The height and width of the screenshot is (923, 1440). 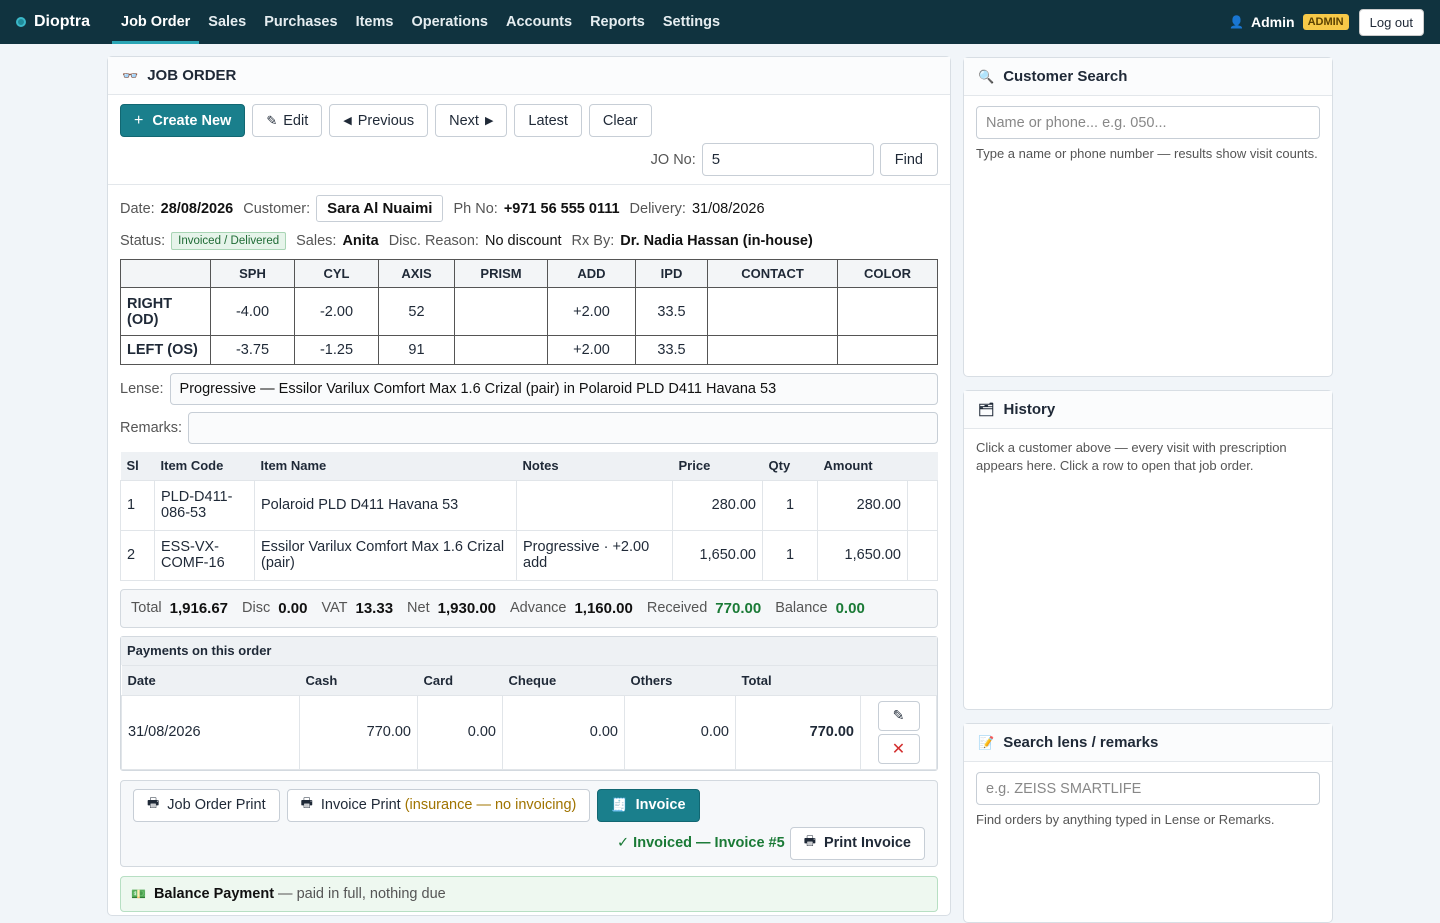 I want to click on pay-others: 0.00, so click(x=680, y=732).